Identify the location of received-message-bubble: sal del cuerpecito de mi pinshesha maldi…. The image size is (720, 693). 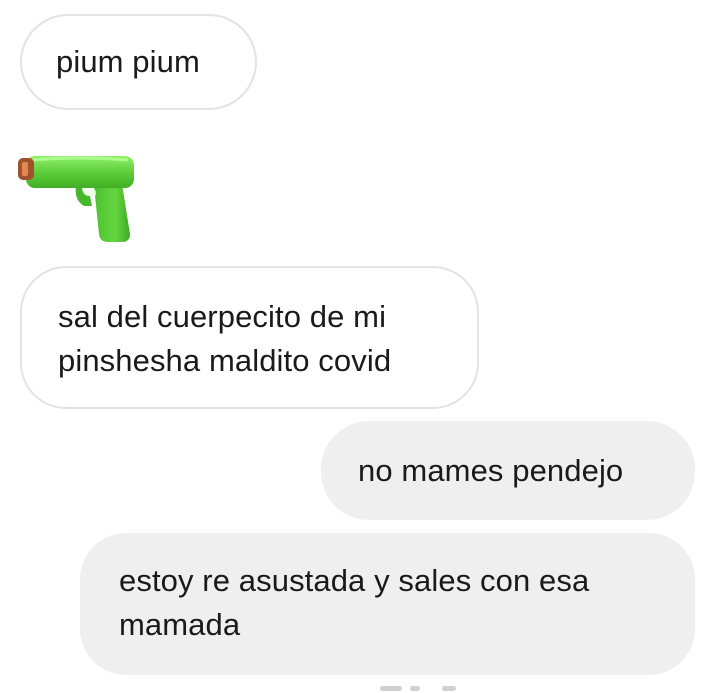
(249, 337).